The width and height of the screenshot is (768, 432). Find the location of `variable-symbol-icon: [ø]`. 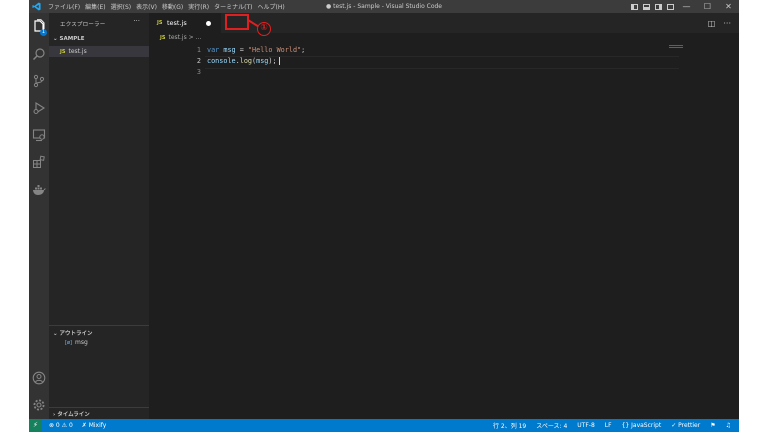

variable-symbol-icon: [ø] is located at coordinates (68, 343).